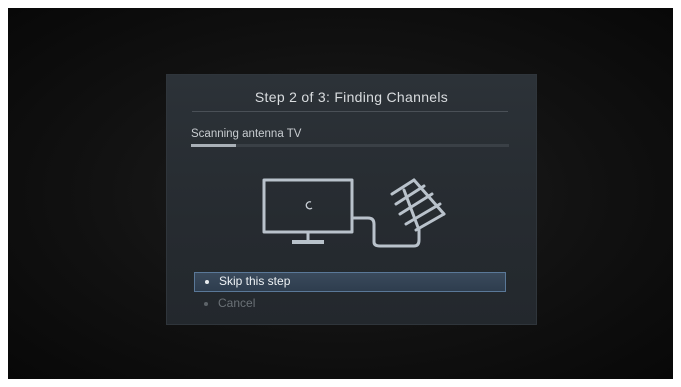 The image size is (681, 387). I want to click on cancel-option: Cancel, so click(350, 304).